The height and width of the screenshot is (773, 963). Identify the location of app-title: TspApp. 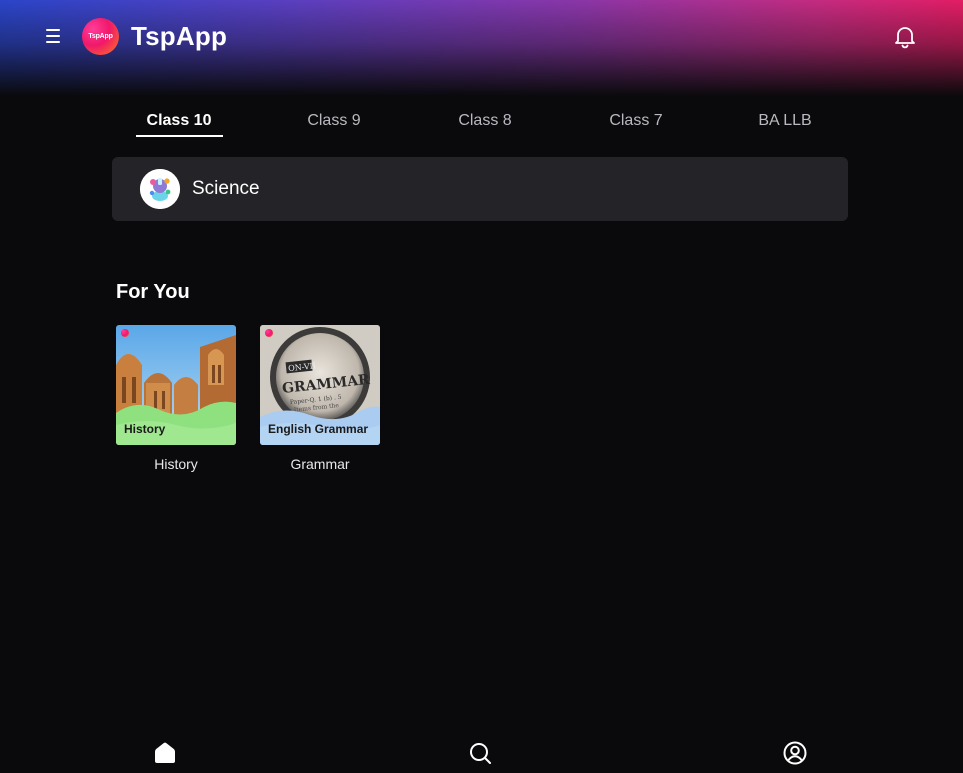
(179, 36).